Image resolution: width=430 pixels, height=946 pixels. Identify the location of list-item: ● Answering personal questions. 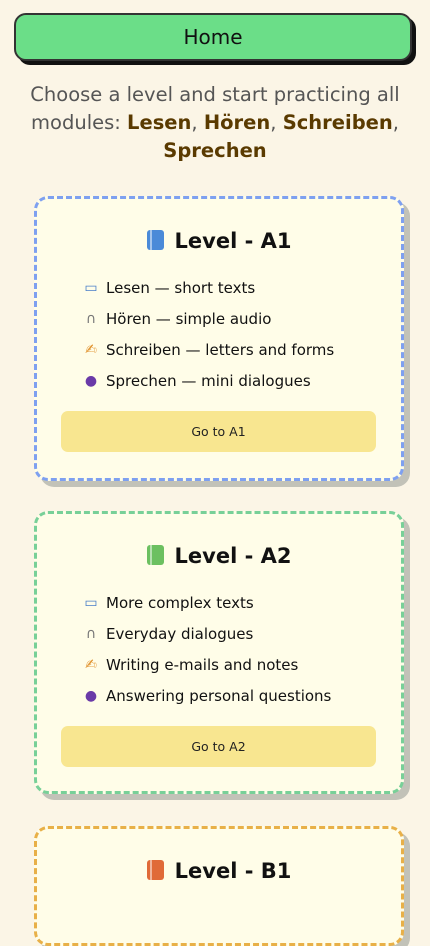
(208, 695).